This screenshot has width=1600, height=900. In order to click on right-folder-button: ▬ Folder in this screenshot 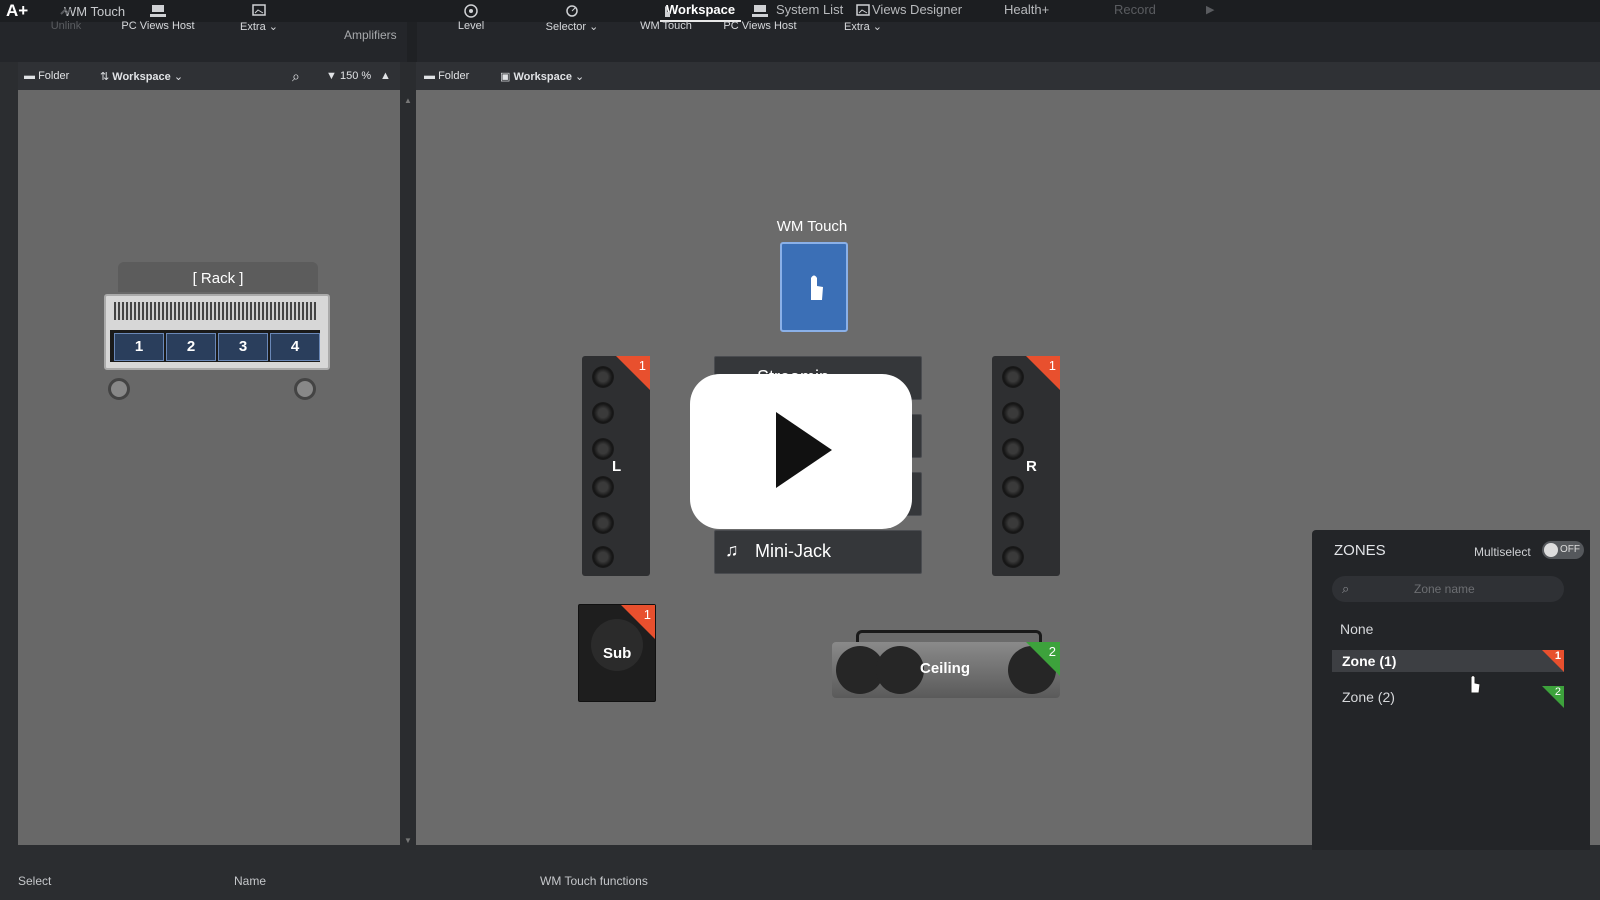, I will do `click(446, 76)`.